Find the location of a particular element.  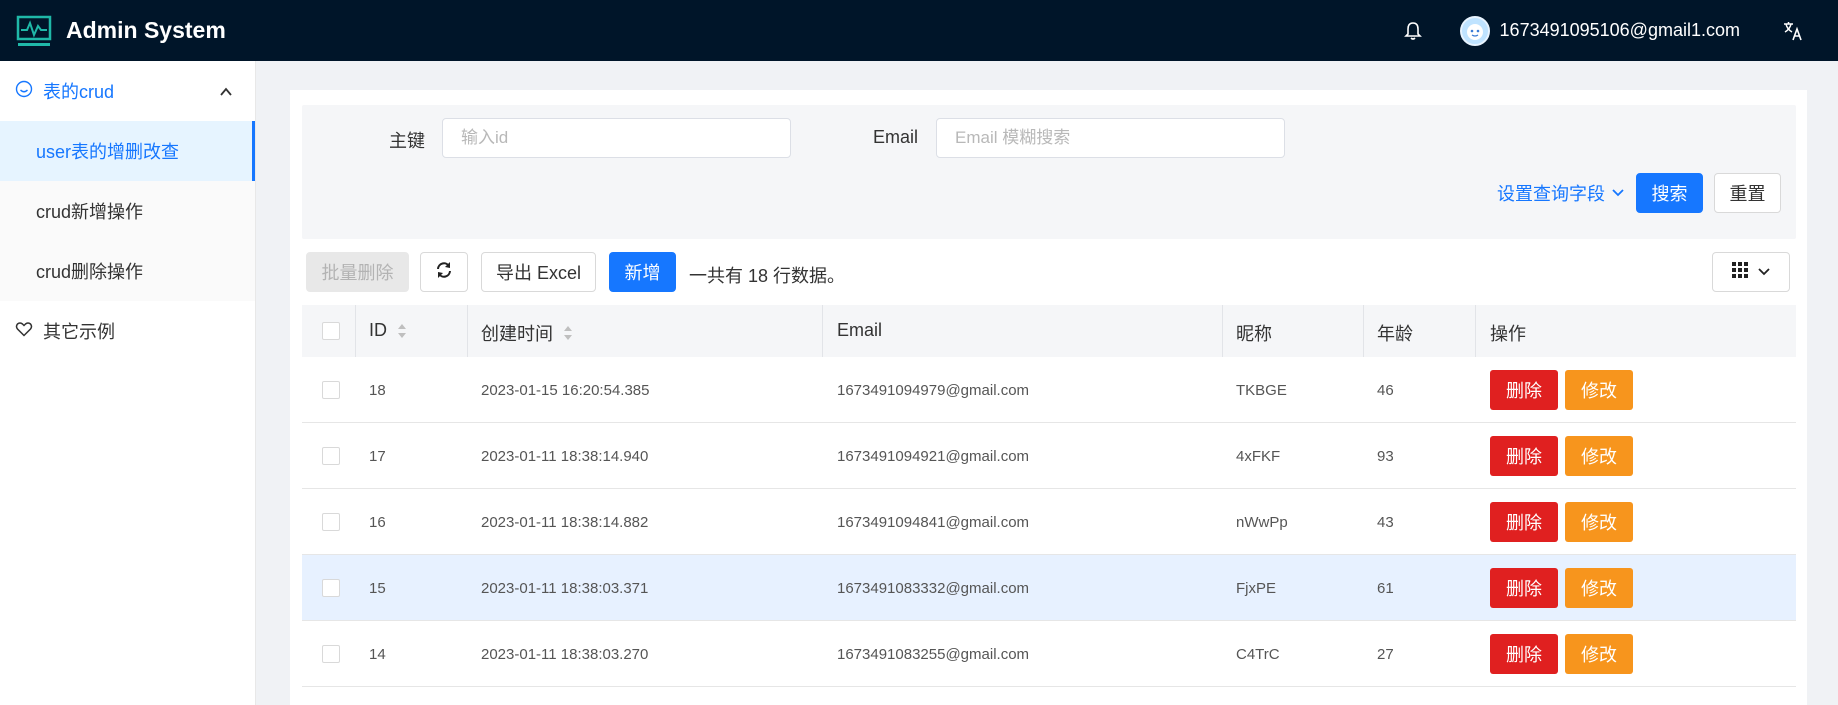

heart-icon is located at coordinates (24, 331).